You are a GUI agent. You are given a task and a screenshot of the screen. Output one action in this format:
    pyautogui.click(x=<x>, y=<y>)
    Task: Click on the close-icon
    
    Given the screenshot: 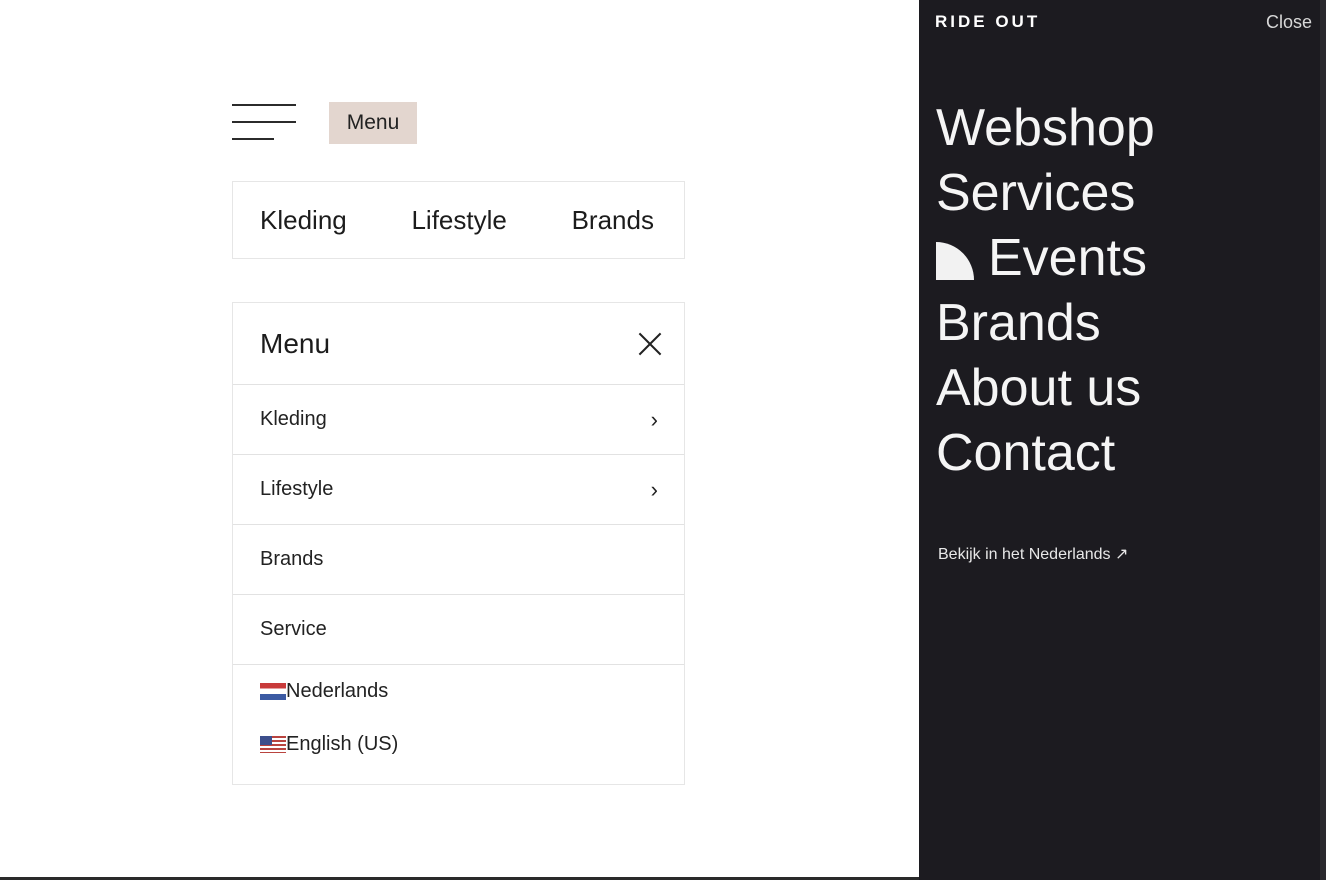 What is the action you would take?
    pyautogui.click(x=650, y=344)
    